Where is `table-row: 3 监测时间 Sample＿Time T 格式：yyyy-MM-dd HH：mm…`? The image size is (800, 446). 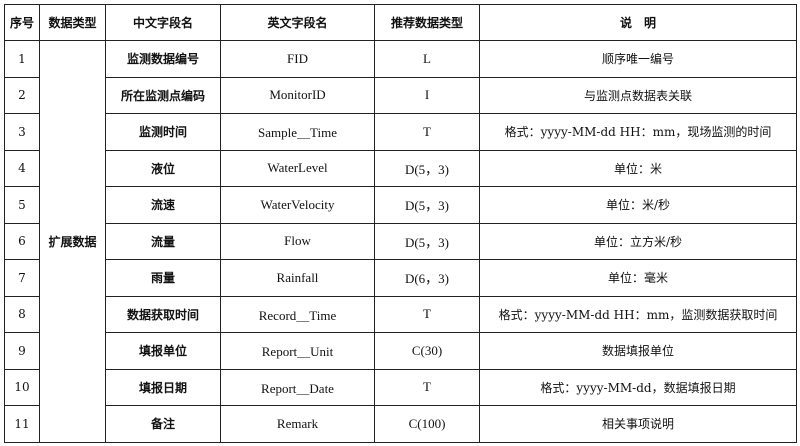
table-row: 3 监测时间 Sample＿Time T 格式：yyyy-MM-dd HH：mm… is located at coordinates (400, 132).